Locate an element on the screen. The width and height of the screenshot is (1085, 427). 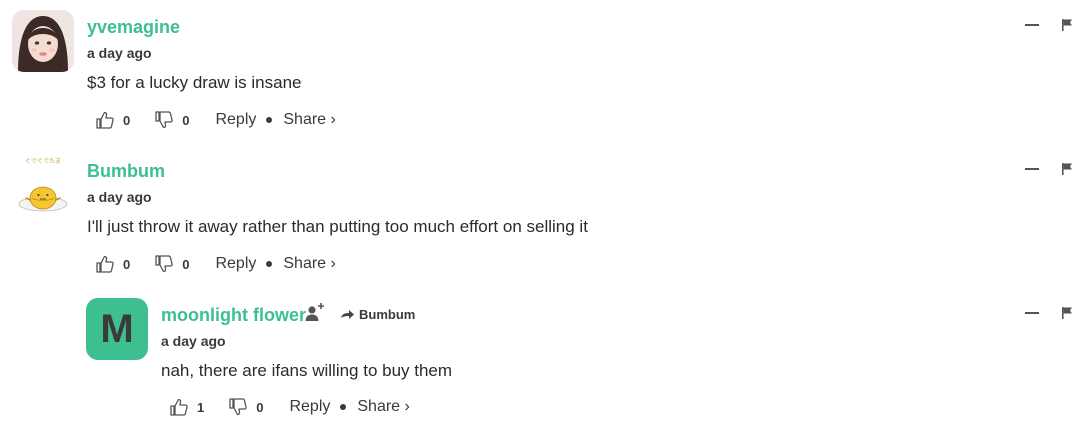
avatar is located at coordinates (43, 41).